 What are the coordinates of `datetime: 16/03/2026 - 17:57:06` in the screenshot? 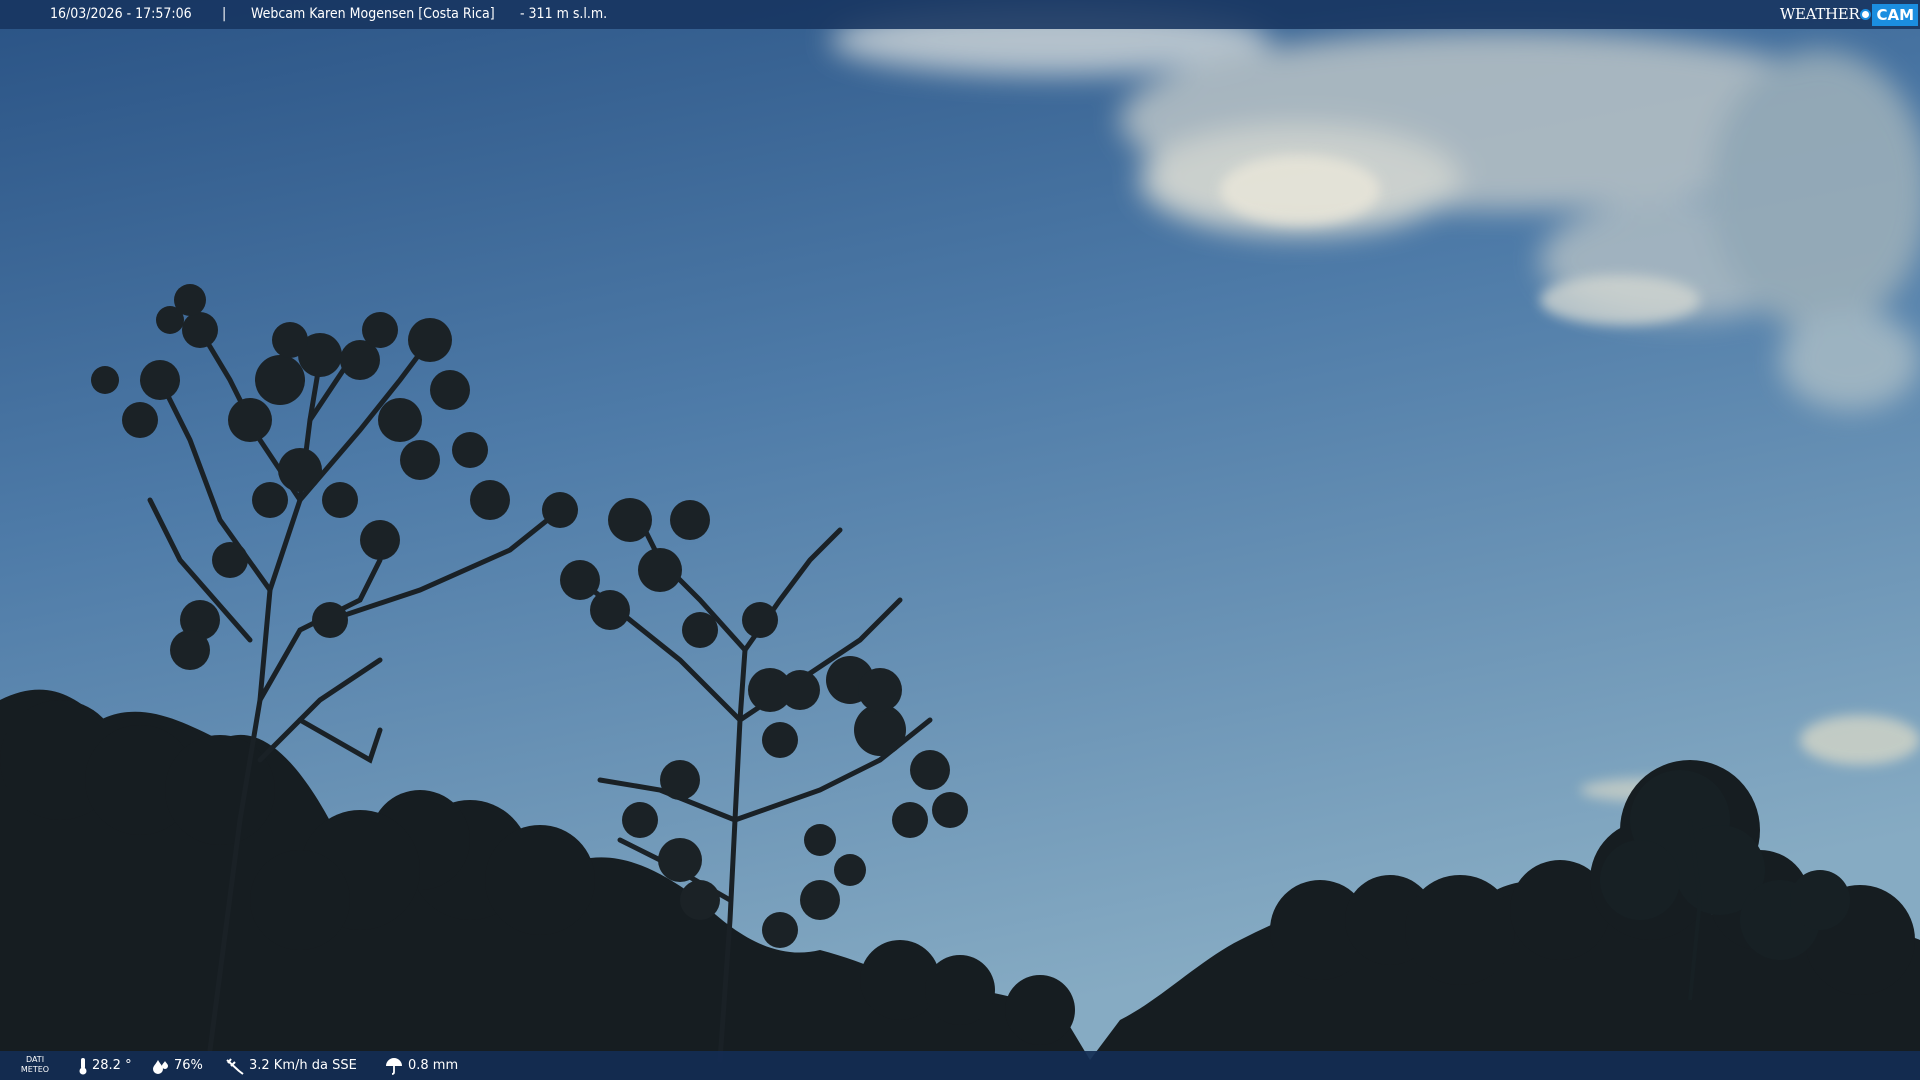 It's located at (121, 14).